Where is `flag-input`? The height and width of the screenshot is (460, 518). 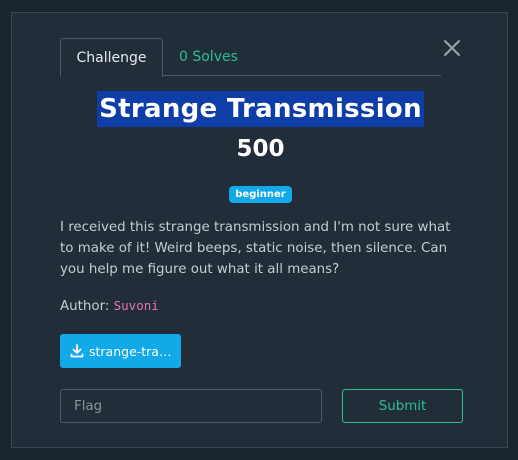 flag-input is located at coordinates (191, 406).